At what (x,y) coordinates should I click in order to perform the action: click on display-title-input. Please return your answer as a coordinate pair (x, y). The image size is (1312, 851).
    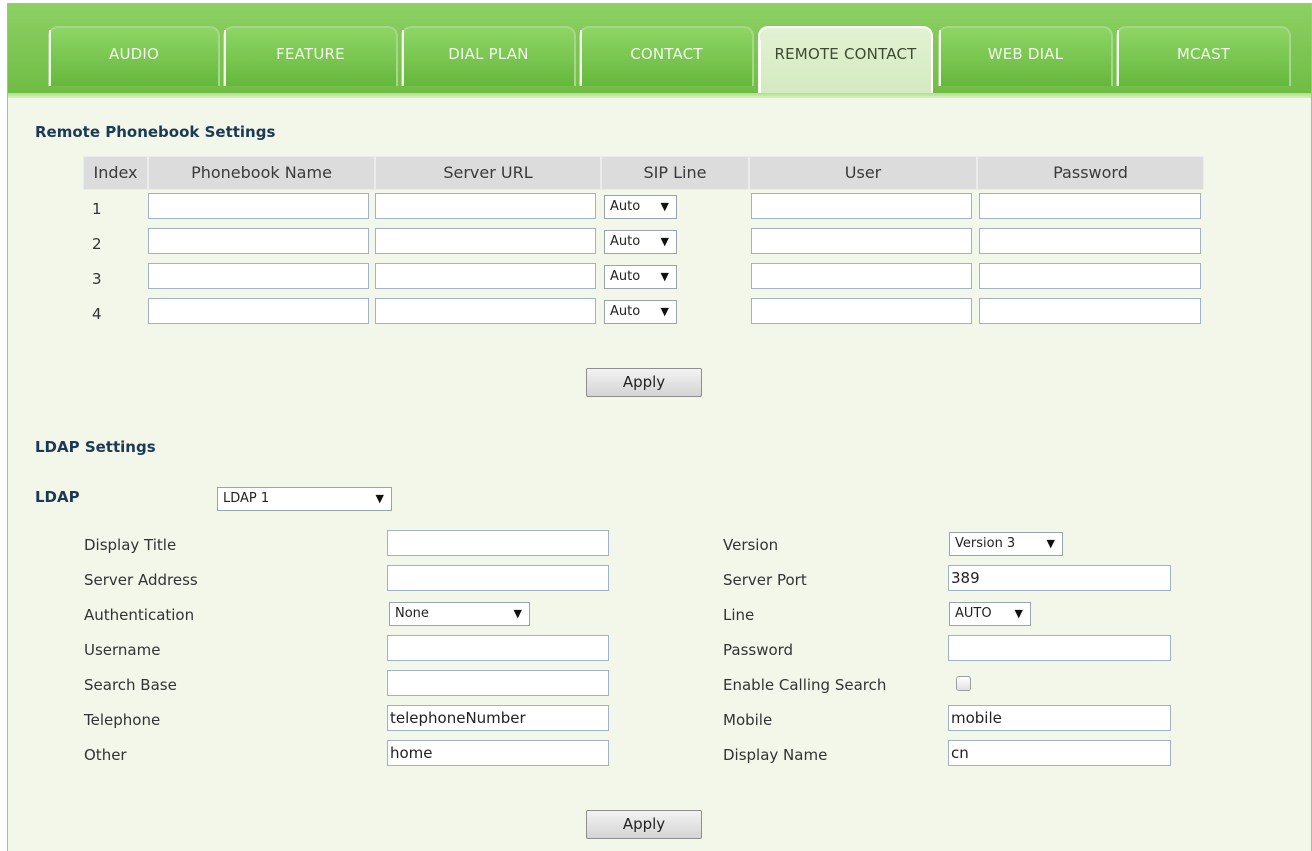
    Looking at the image, I should click on (498, 543).